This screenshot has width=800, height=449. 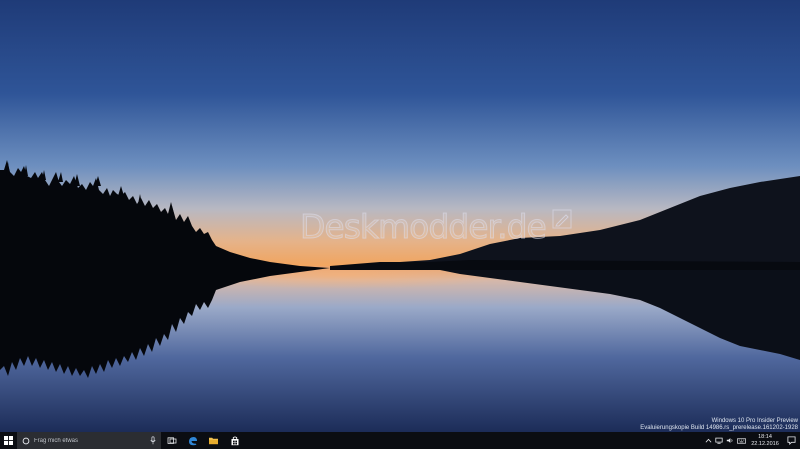 I want to click on task-view-button, so click(x=171, y=440).